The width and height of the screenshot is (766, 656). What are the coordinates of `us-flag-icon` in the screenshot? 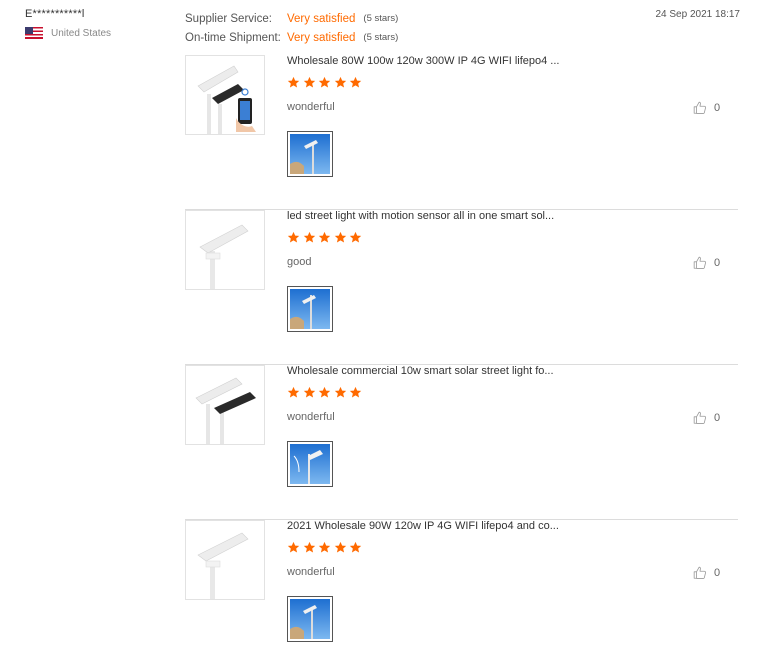 It's located at (34, 33).